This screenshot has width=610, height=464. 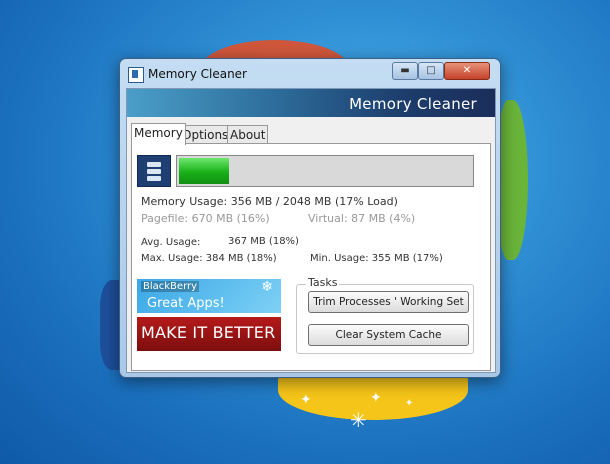 I want to click on blackberry-brand-text: BlackBerry, so click(x=170, y=286).